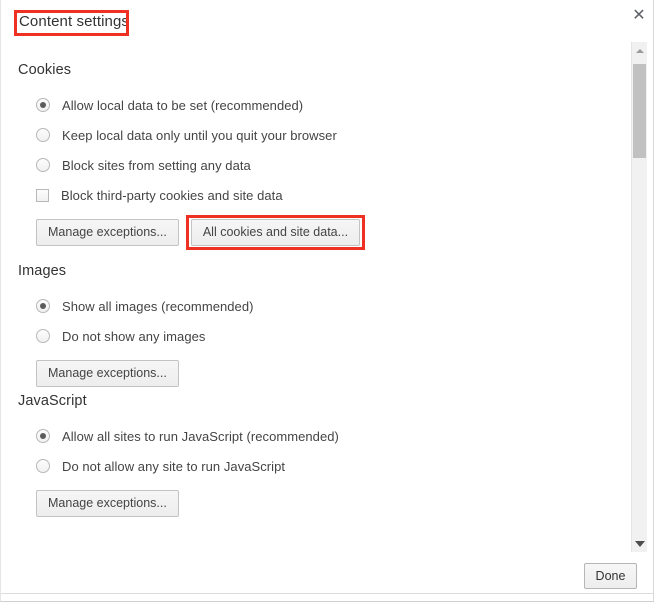 This screenshot has width=654, height=602. Describe the element at coordinates (332, 336) in the screenshot. I see `radio-option-row: Do not show any images` at that location.